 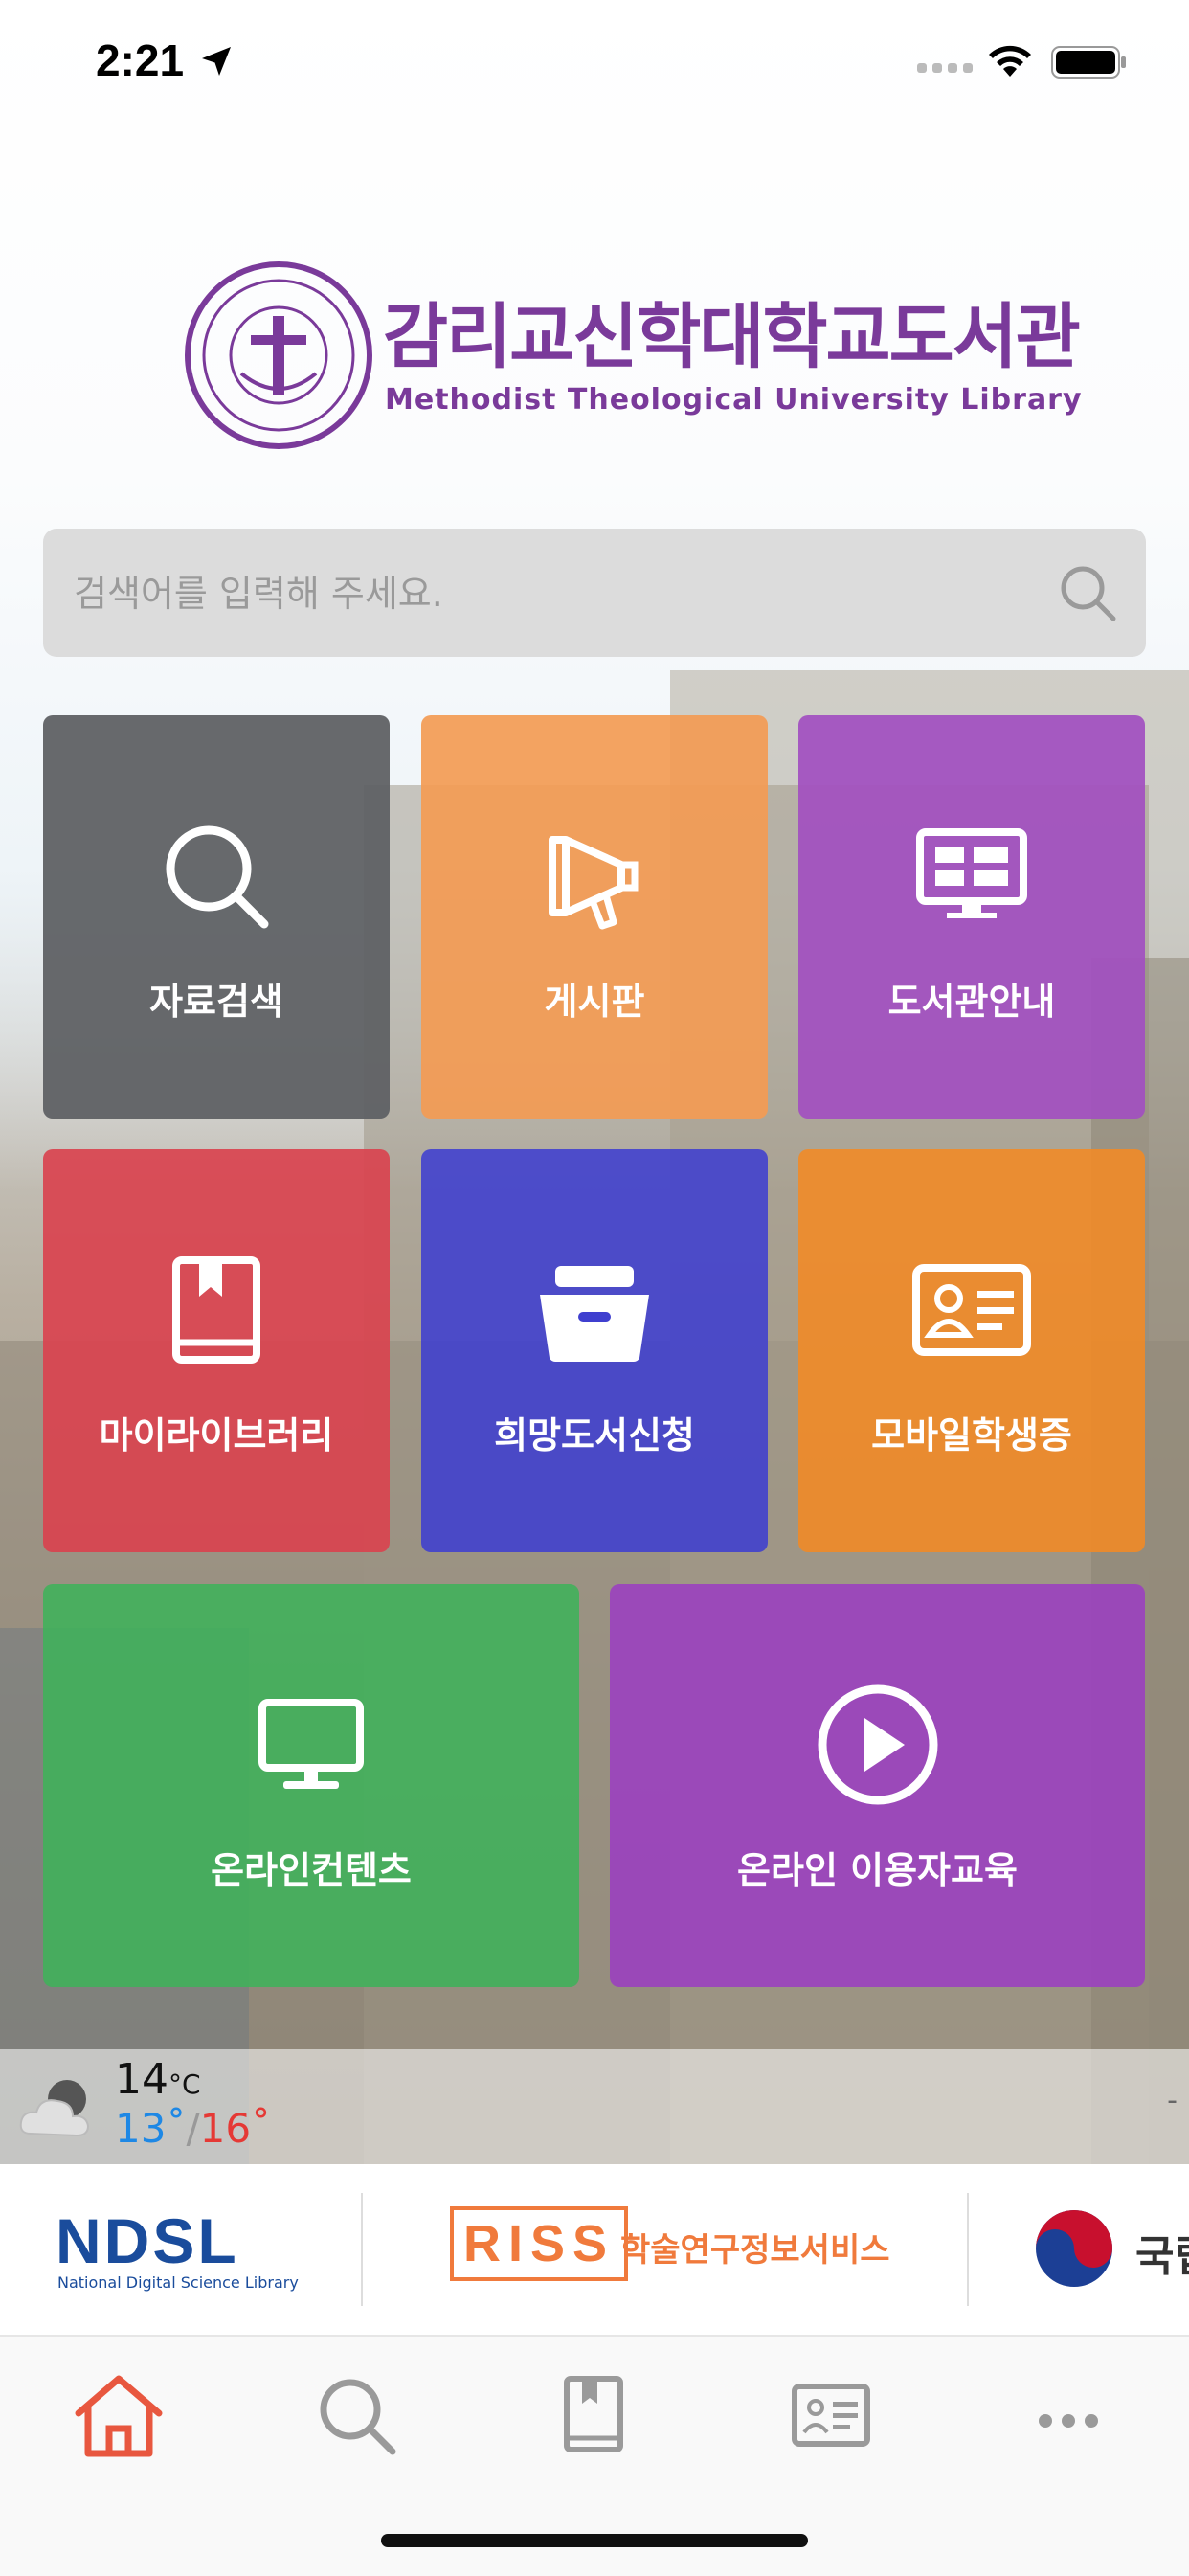 I want to click on banner-ndsl: NDSL National Digital Science Library, so click(x=181, y=2249).